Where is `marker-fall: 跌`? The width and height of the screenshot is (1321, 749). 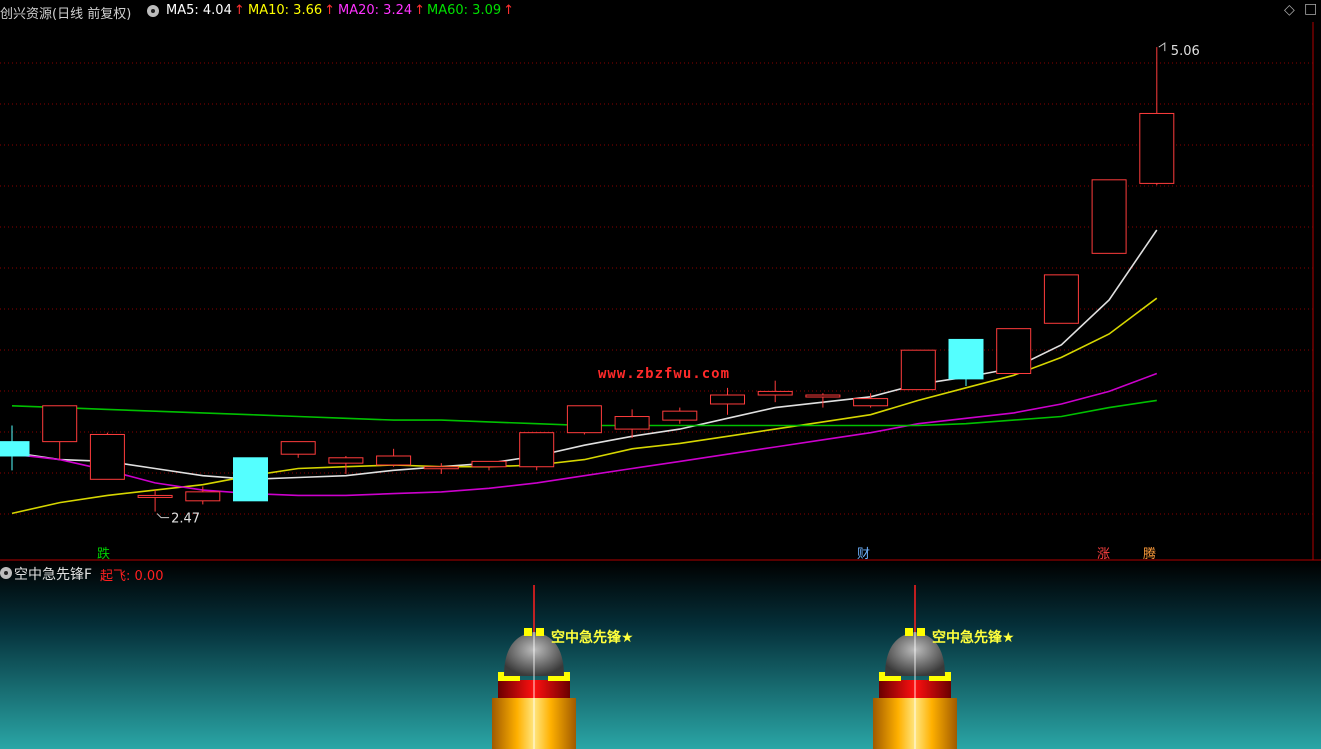 marker-fall: 跌 is located at coordinates (104, 554).